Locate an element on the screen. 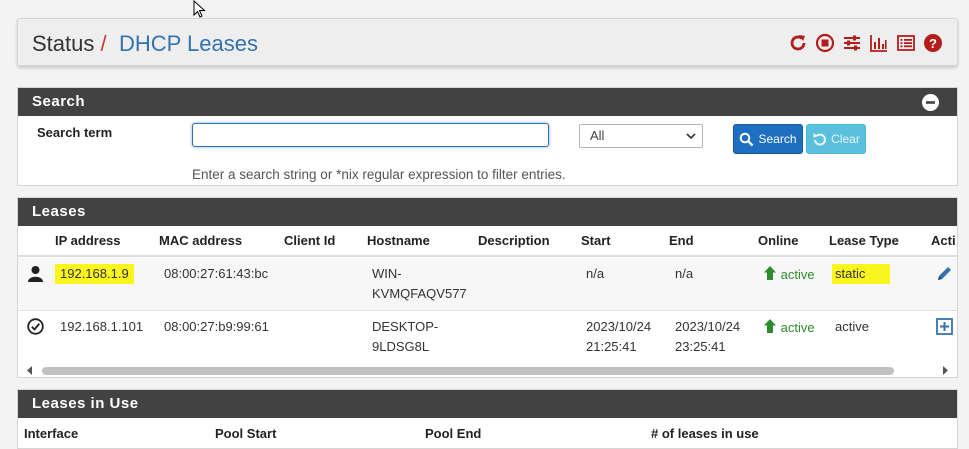 This screenshot has height=449, width=969. search-panel-header: Search is located at coordinates (487, 102).